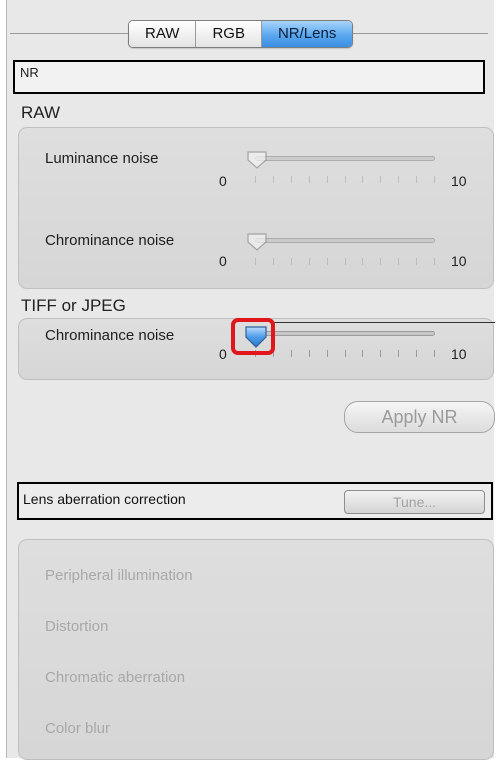 This screenshot has height=760, width=496. Describe the element at coordinates (459, 181) in the screenshot. I see `luminance-noise-max: 10` at that location.